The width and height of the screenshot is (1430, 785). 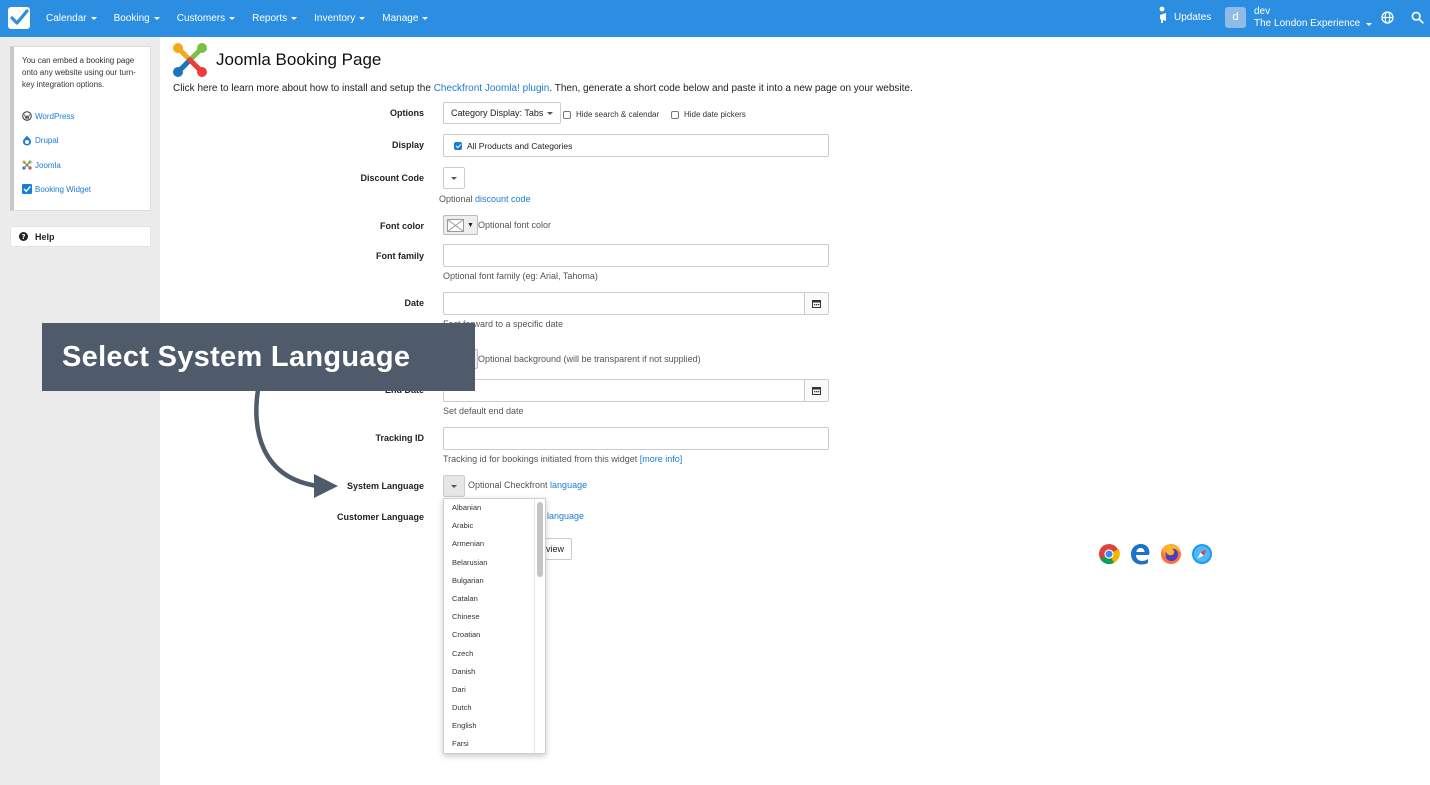 What do you see at coordinates (405, 18) in the screenshot?
I see `nav-manage: Manage` at bounding box center [405, 18].